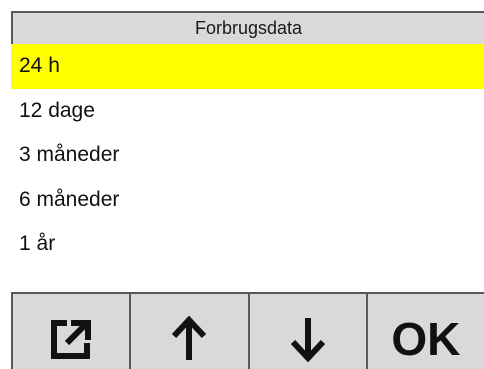 The image size is (484, 369). Describe the element at coordinates (426, 338) in the screenshot. I see `ok-button-label: OK` at that location.